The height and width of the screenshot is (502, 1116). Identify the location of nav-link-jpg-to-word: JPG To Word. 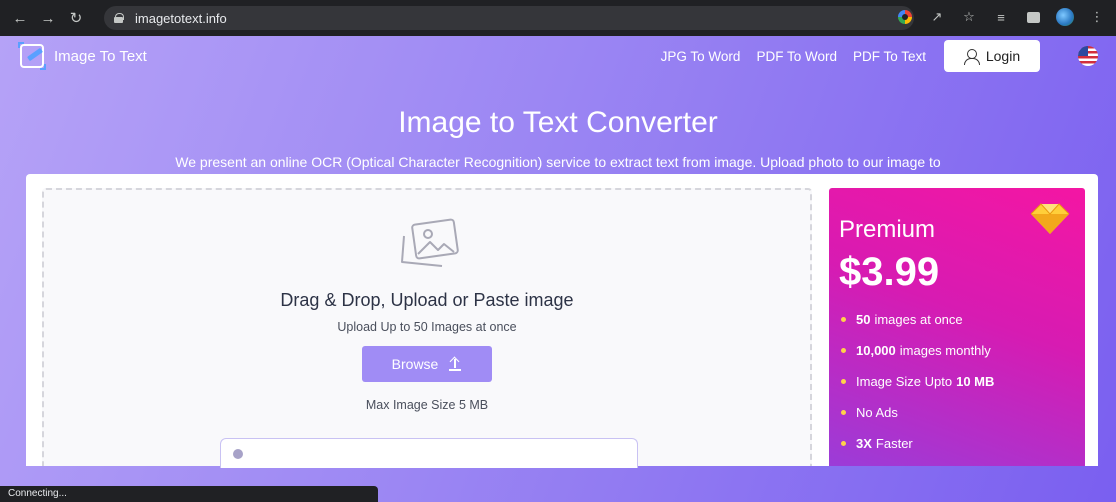
(701, 56).